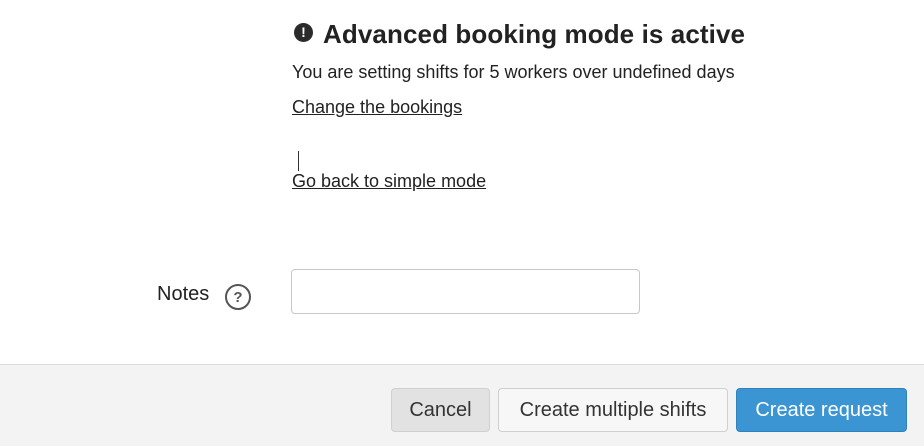 Image resolution: width=924 pixels, height=446 pixels. Describe the element at coordinates (238, 297) in the screenshot. I see `question-circle-icon: ?` at that location.